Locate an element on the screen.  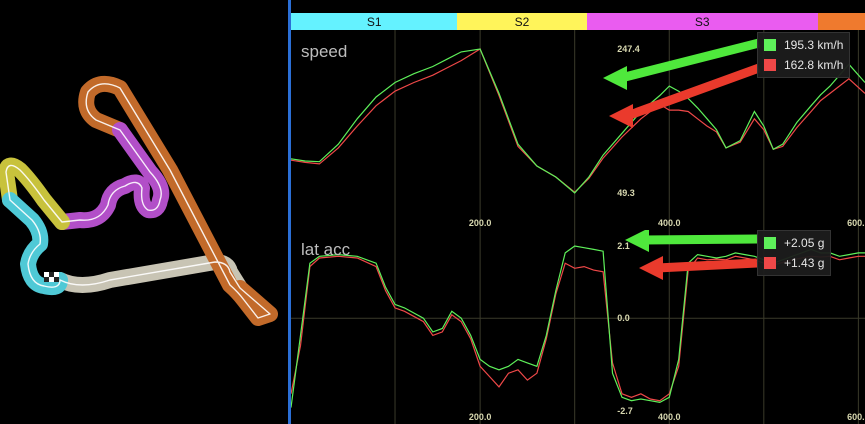
sector-s1: S1 is located at coordinates (374, 21).